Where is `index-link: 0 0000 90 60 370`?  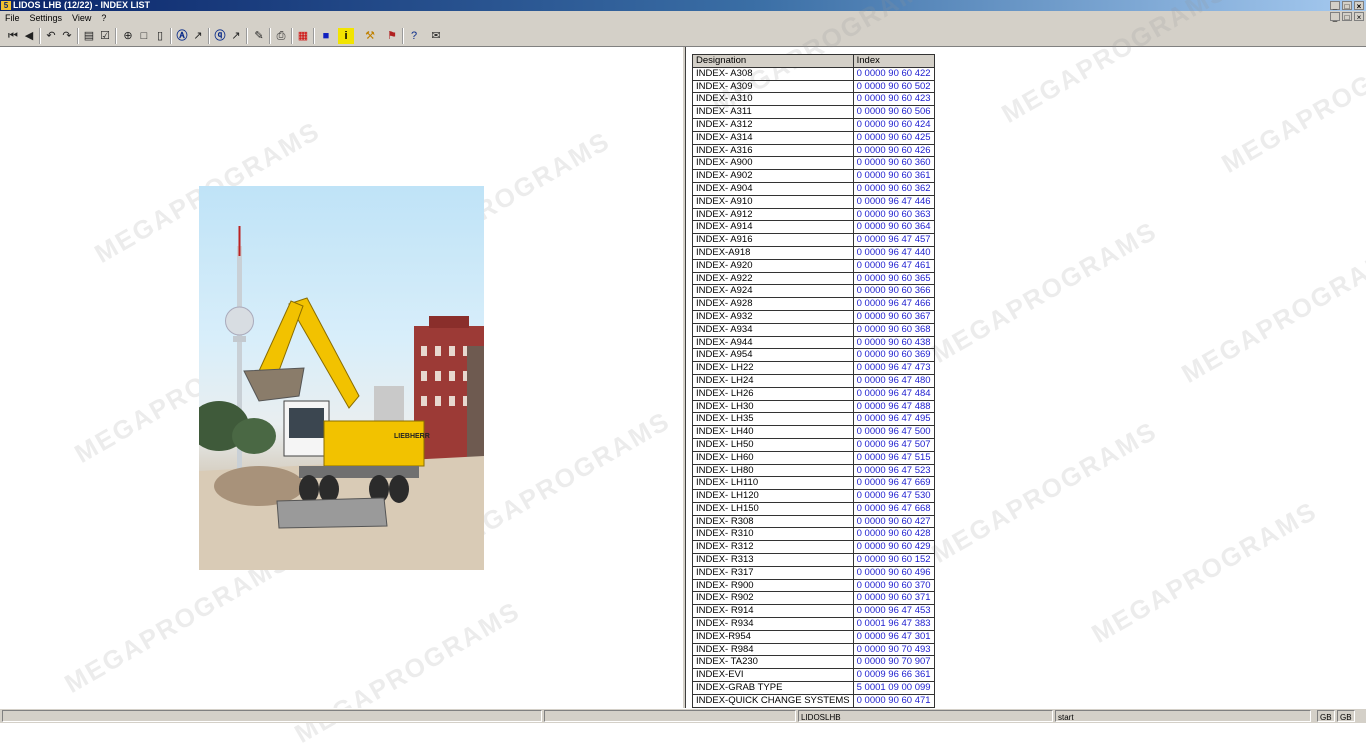
index-link: 0 0000 90 60 370 is located at coordinates (893, 585).